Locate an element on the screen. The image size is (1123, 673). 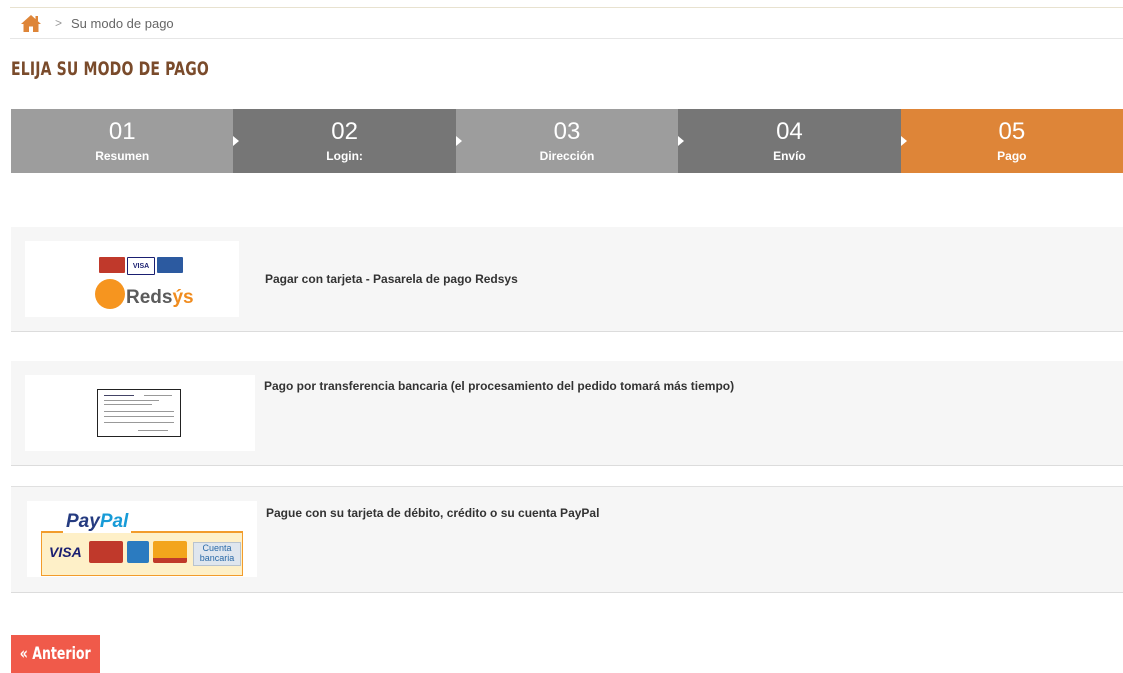
redsys-wordmark: Redsýs is located at coordinates (160, 297).